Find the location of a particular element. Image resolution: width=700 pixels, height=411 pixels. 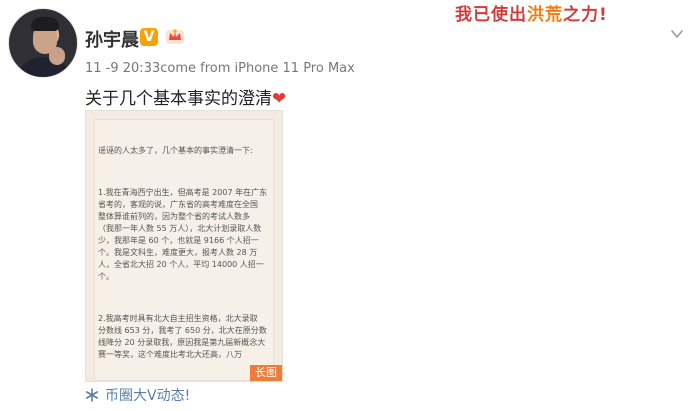

footer-label: 币圈大V动态! is located at coordinates (148, 396).